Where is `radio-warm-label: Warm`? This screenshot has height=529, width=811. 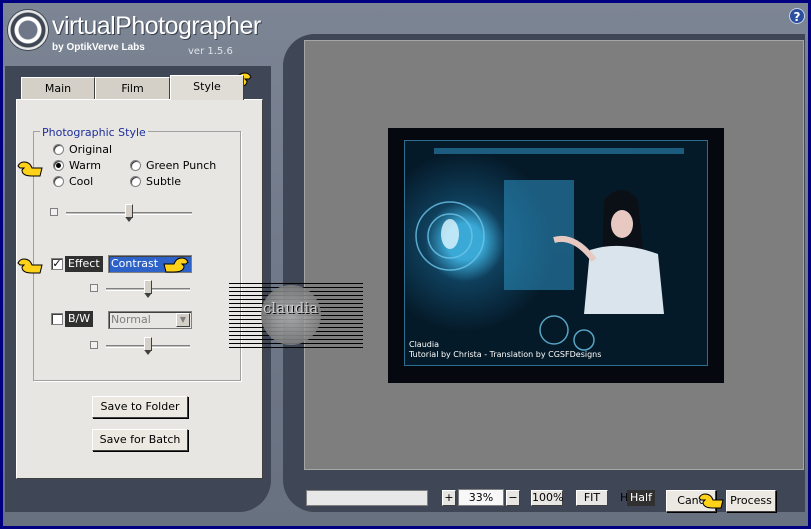
radio-warm-label: Warm is located at coordinates (85, 165).